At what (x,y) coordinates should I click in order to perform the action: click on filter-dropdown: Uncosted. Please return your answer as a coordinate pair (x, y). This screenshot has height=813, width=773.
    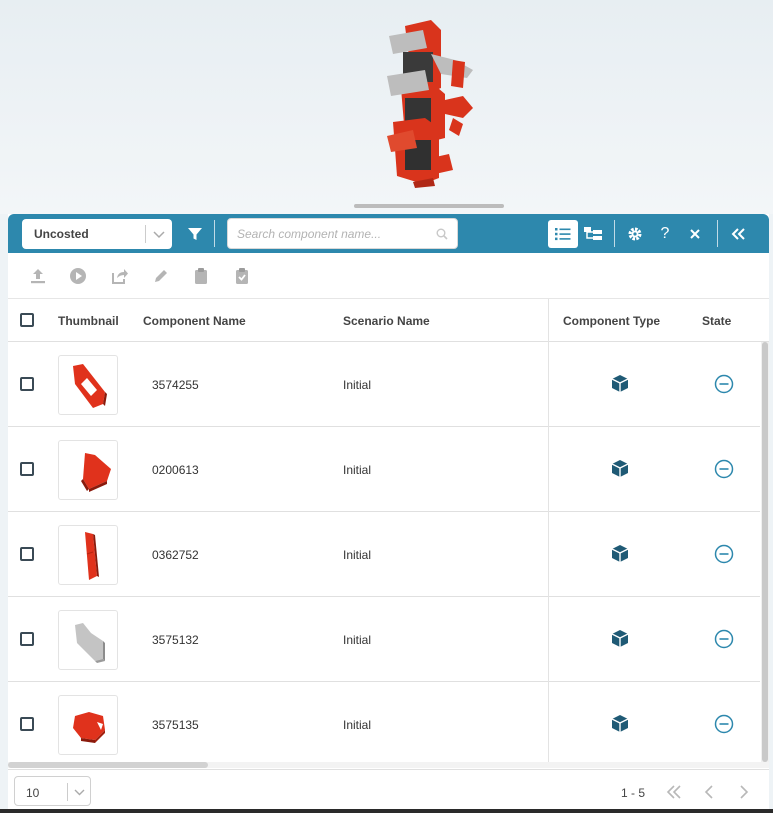
    Looking at the image, I should click on (97, 234).